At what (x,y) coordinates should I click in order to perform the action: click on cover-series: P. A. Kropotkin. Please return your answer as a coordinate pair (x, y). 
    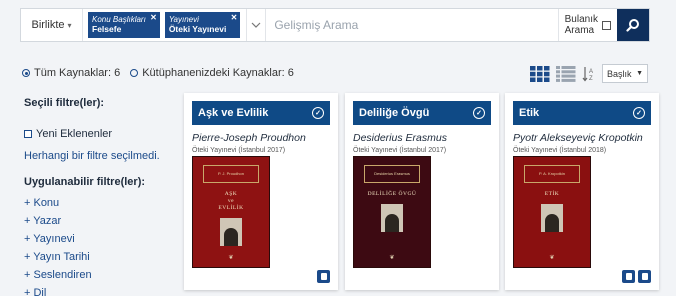
    Looking at the image, I should click on (552, 173).